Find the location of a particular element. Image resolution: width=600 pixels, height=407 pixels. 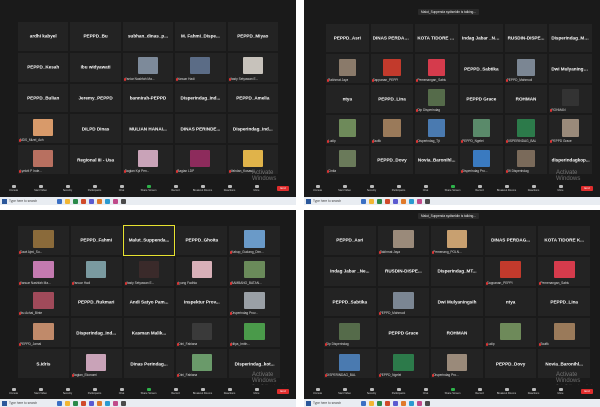

participant-tile: PEPPD_Dovy is located at coordinates (510, 363).